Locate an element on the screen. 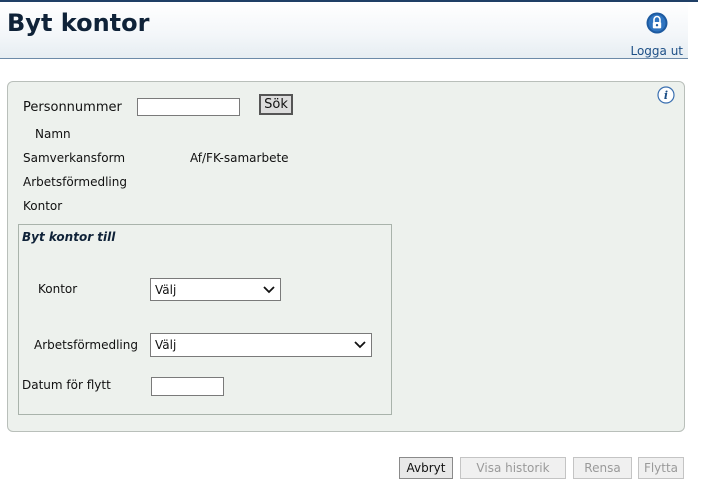  arbetsformedling-select-value: Välj is located at coordinates (166, 345).